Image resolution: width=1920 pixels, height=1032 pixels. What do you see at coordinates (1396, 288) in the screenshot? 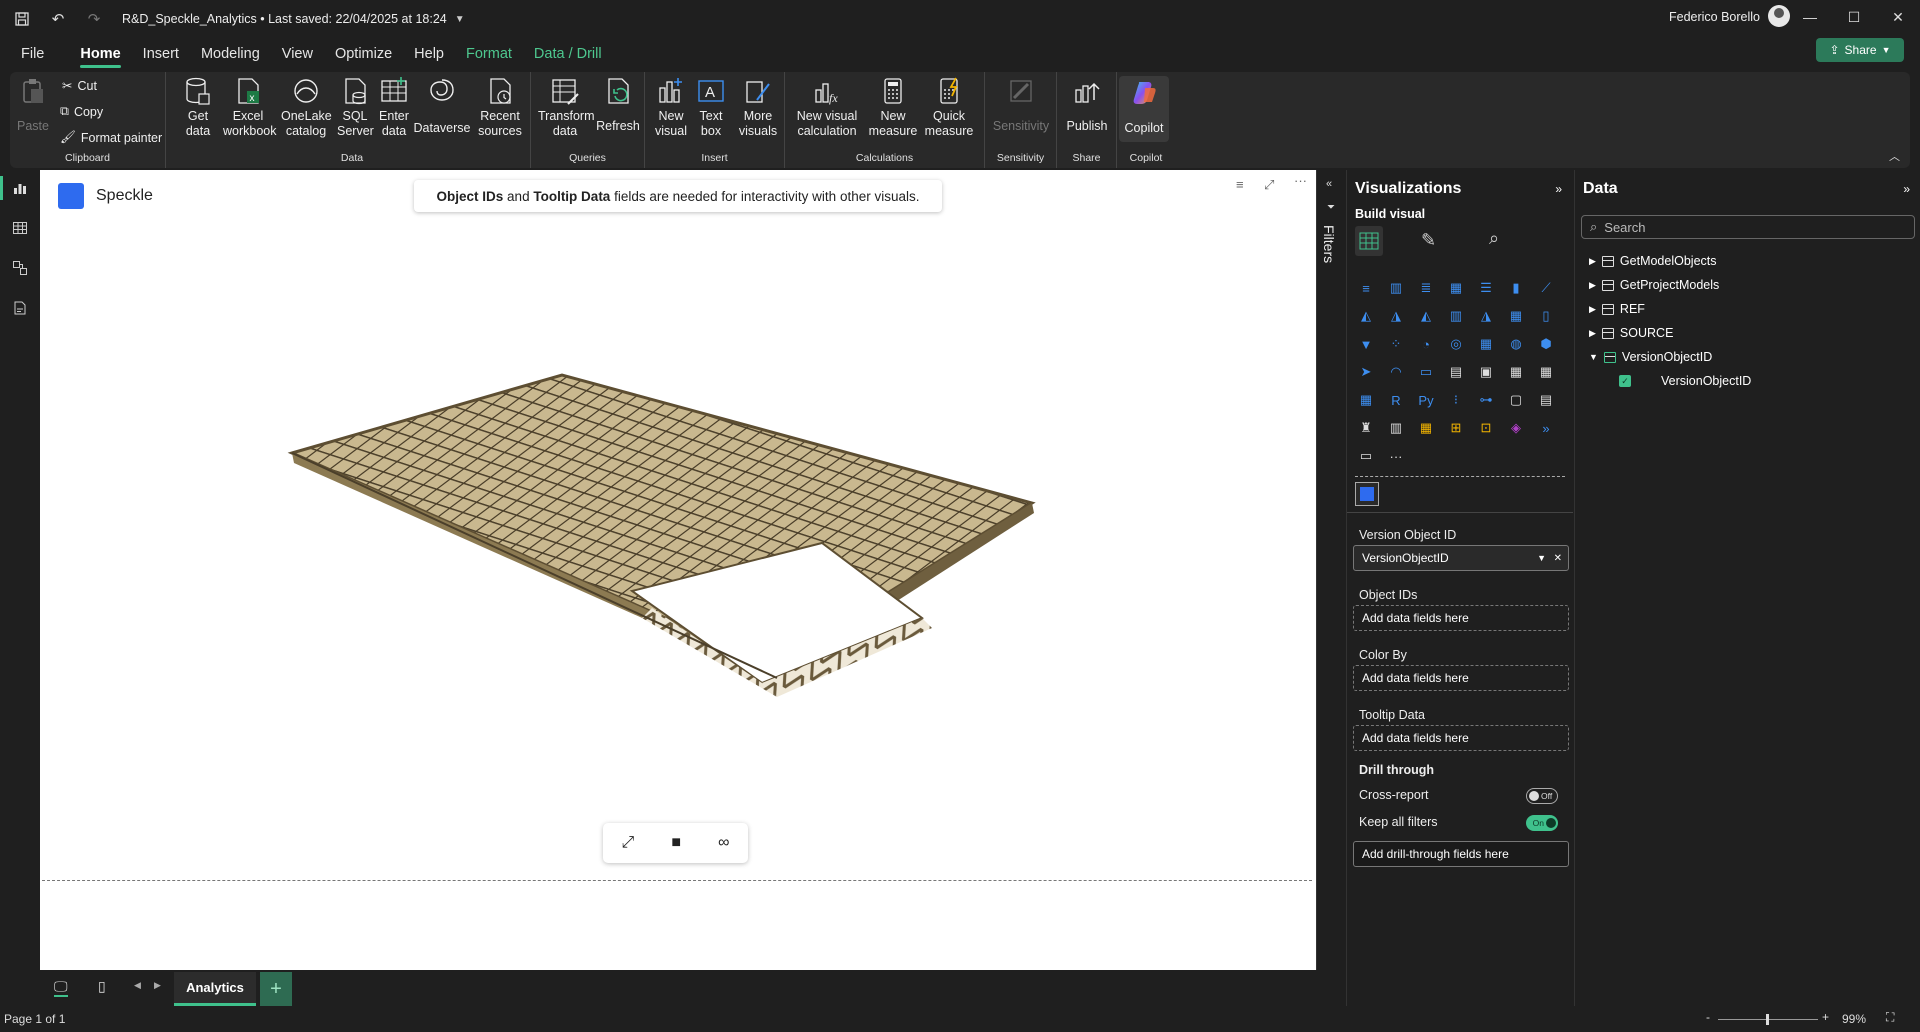
I see `stacked-column-icon: ▥` at bounding box center [1396, 288].